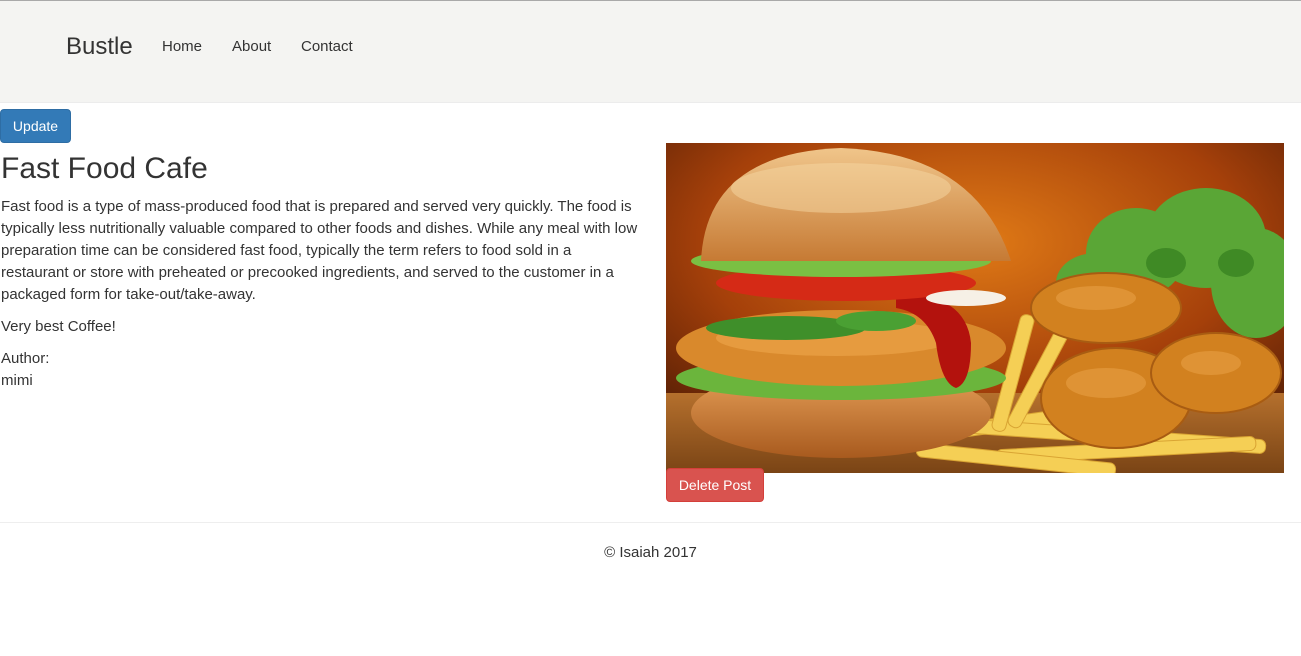  What do you see at coordinates (650, 552) in the screenshot?
I see `footer-copyright: © Isaiah 2017` at bounding box center [650, 552].